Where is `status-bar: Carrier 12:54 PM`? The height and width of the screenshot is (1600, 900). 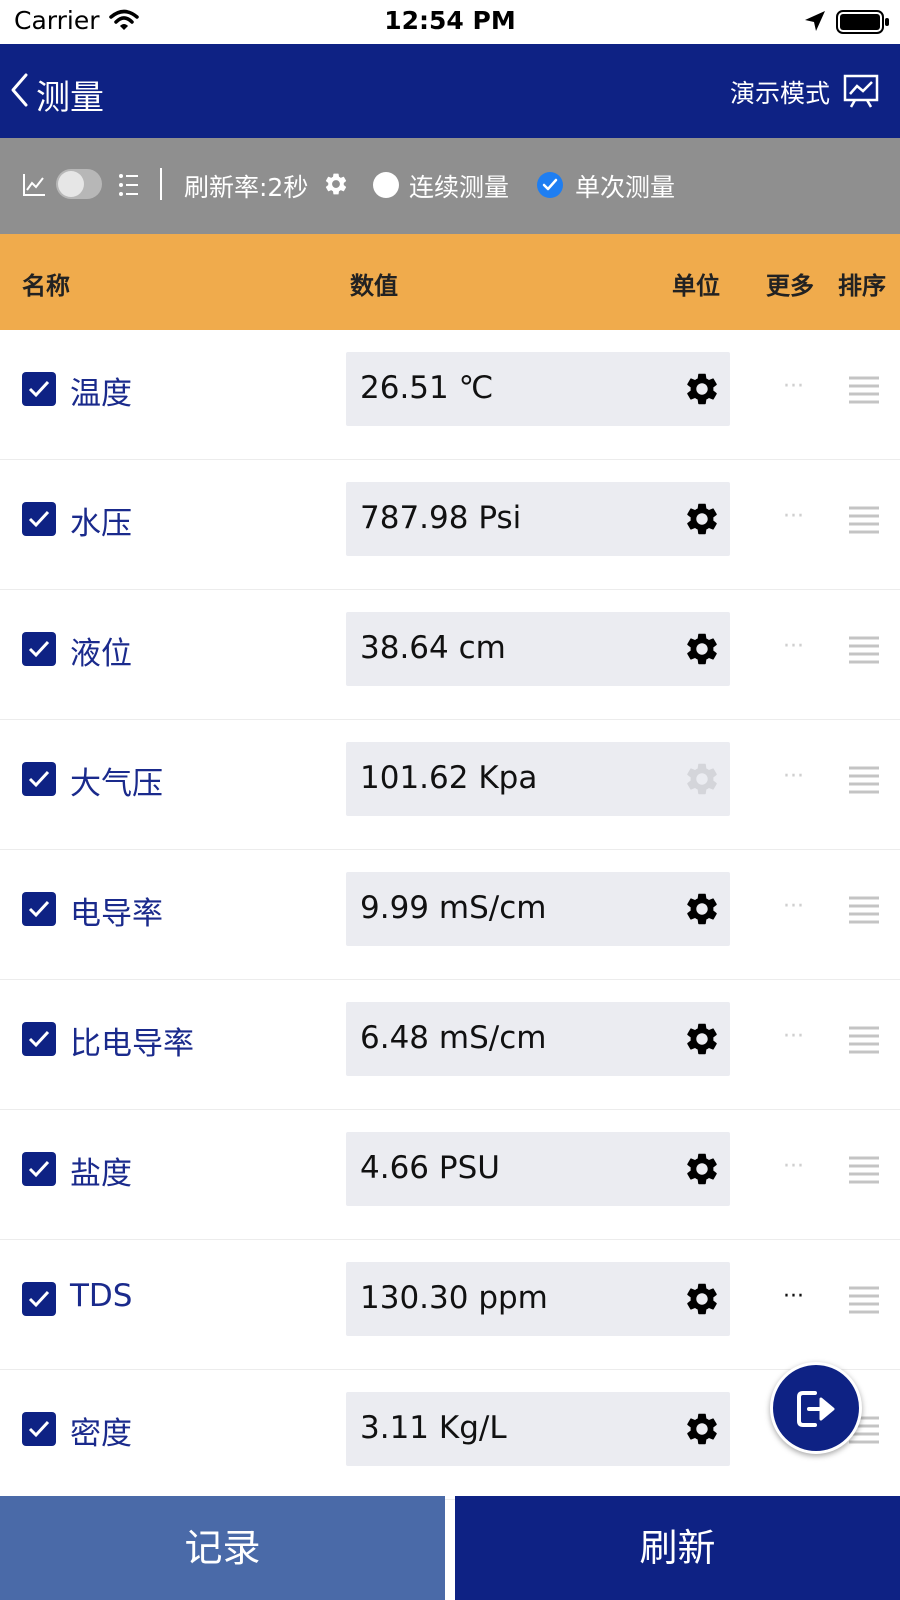
status-bar: Carrier 12:54 PM is located at coordinates (450, 22).